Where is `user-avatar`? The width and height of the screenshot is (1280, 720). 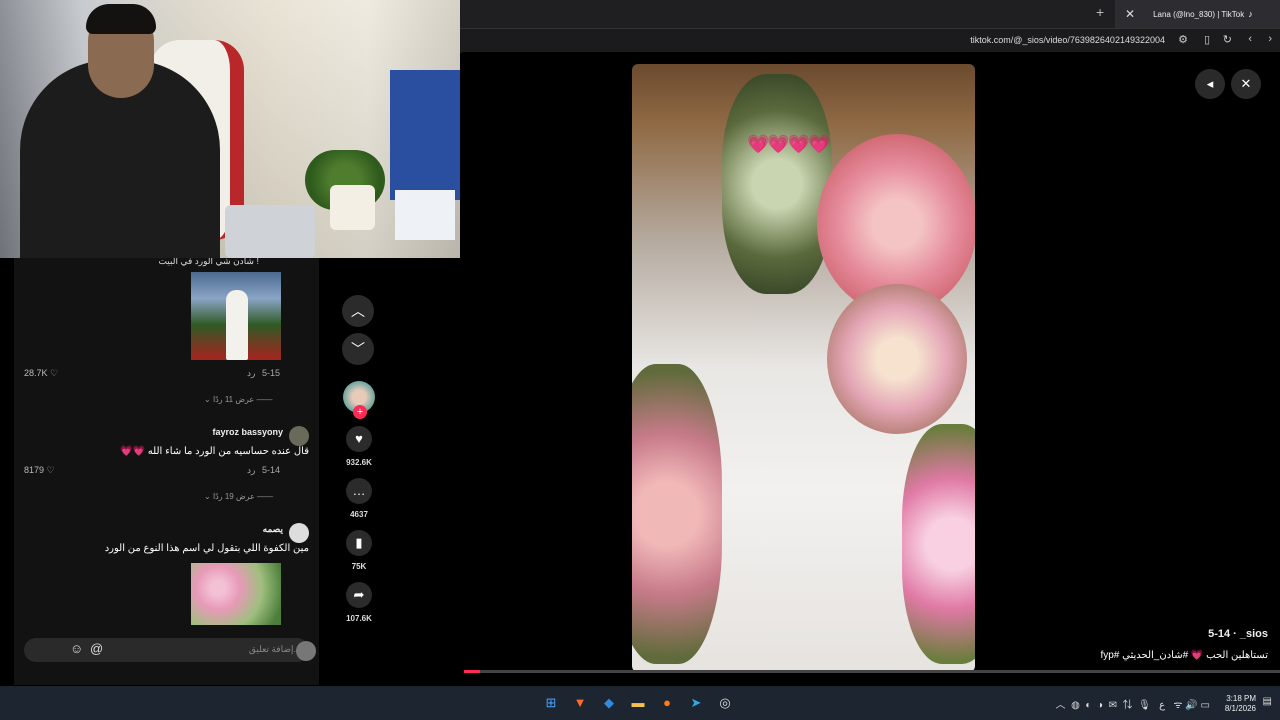
user-avatar is located at coordinates (306, 651).